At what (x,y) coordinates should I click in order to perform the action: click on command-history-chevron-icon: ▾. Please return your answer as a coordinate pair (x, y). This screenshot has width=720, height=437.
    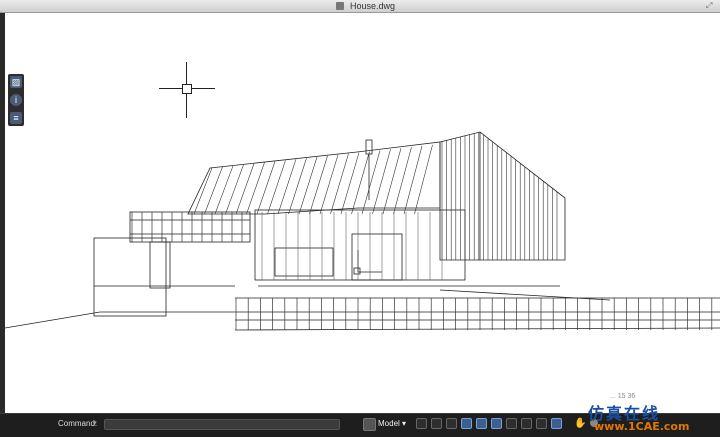
    Looking at the image, I should click on (95, 423).